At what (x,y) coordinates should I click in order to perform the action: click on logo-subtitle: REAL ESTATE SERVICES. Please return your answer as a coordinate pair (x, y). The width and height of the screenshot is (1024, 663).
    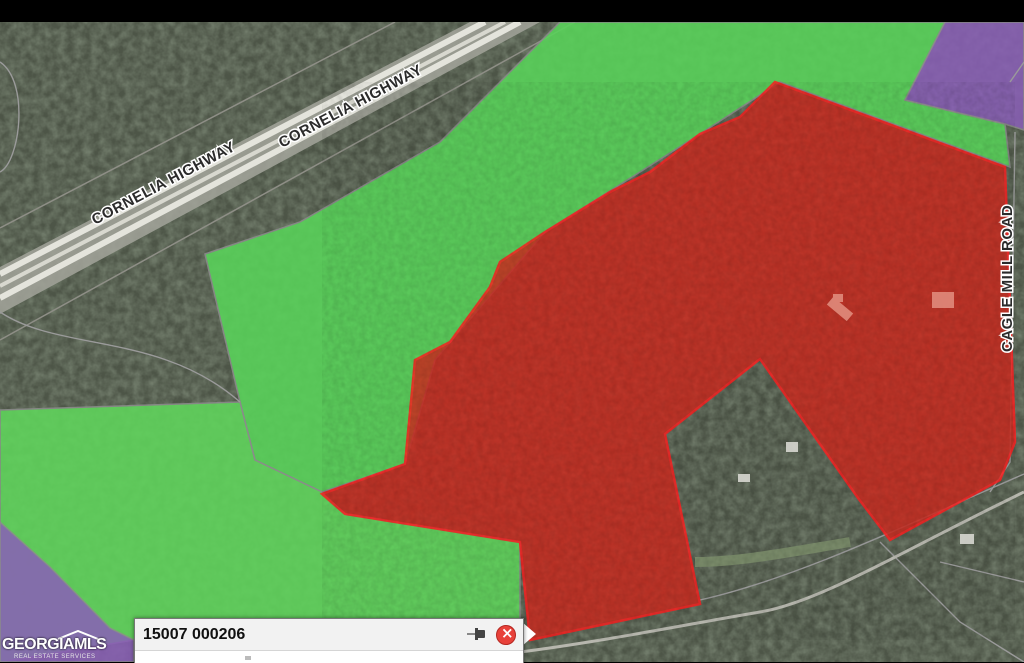
    Looking at the image, I should click on (55, 657).